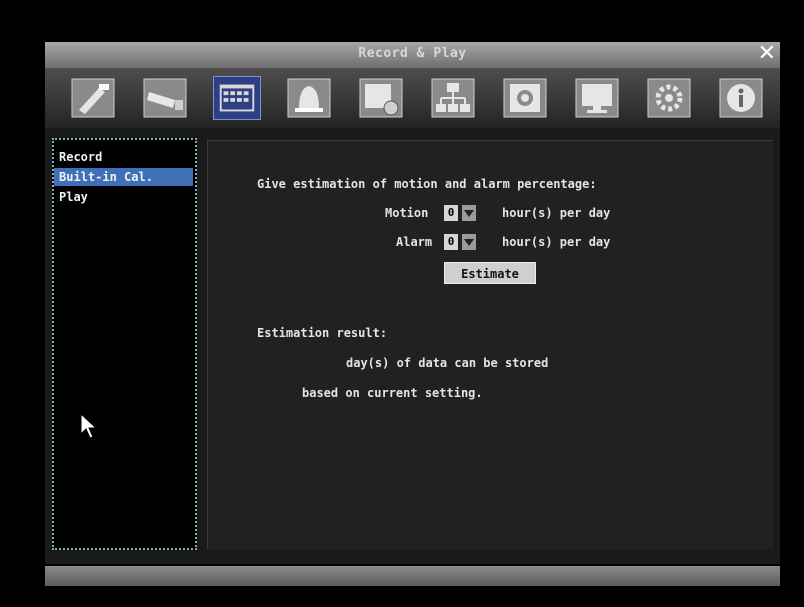  I want to click on sidebar-menu: Record Built-in Cal. Play, so click(124, 344).